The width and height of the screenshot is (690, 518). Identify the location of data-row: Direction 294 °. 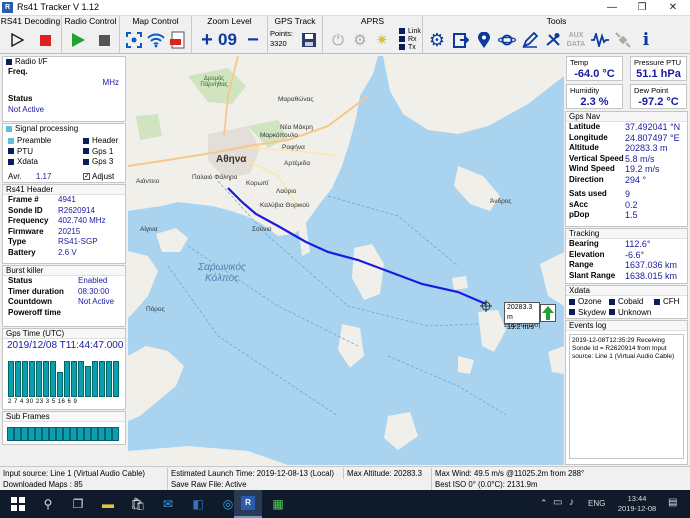
(626, 180).